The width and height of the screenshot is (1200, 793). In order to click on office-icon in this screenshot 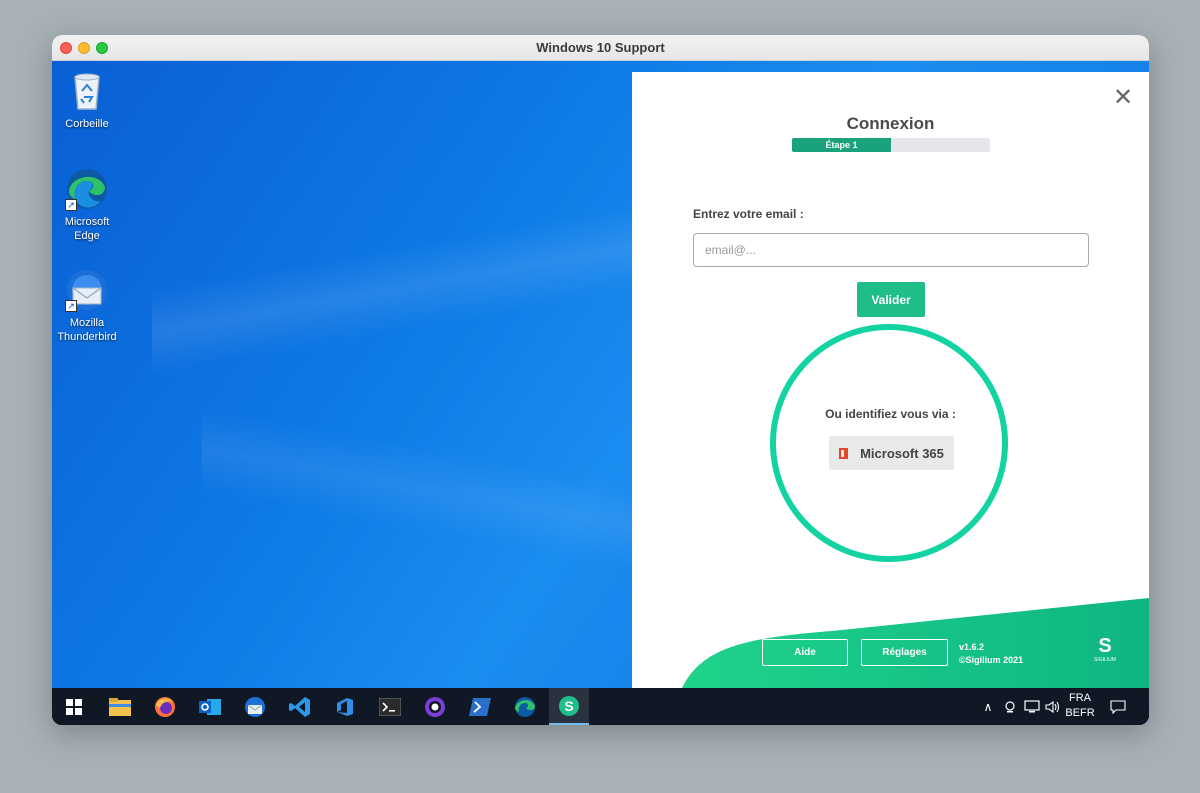, I will do `click(844, 453)`.